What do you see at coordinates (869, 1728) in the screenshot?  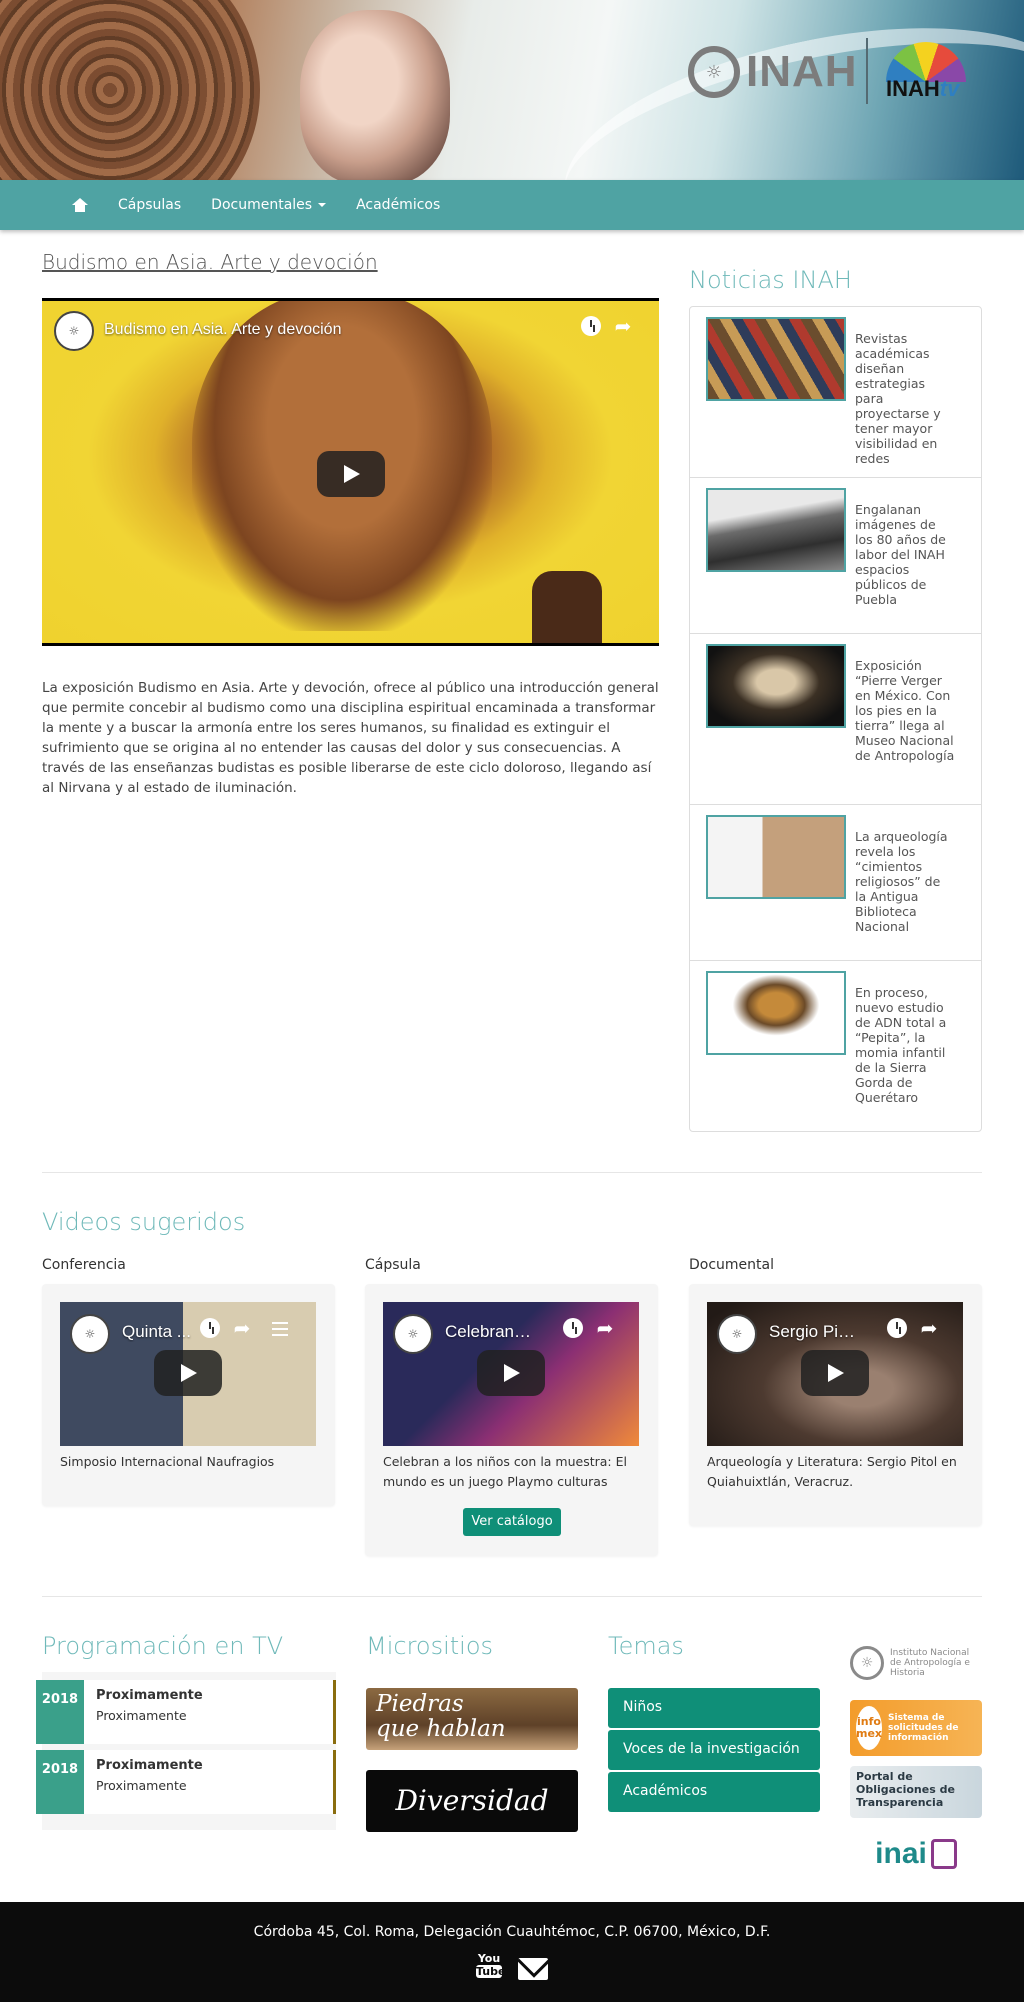 I see `infomex-badge: info mex` at bounding box center [869, 1728].